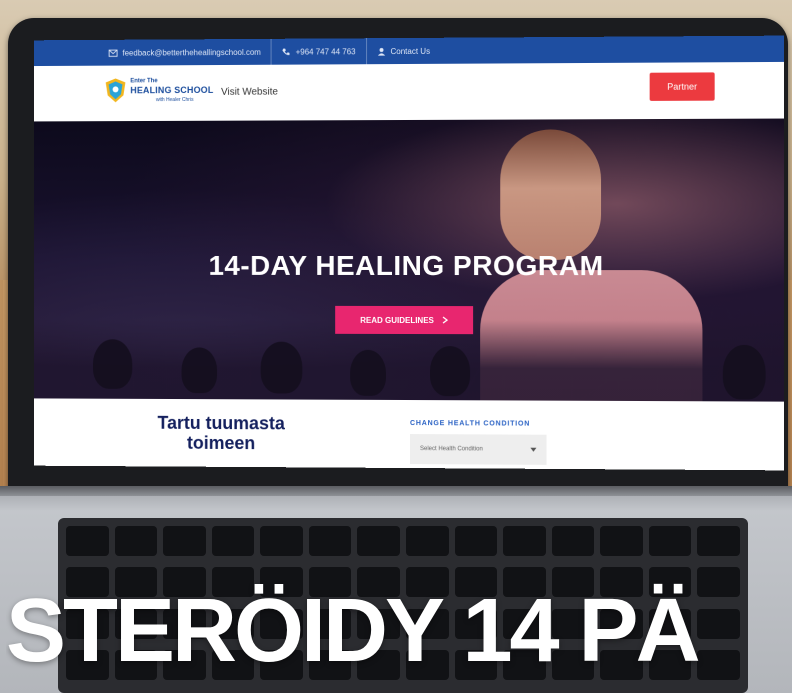 This screenshot has width=792, height=693. What do you see at coordinates (445, 320) in the screenshot?
I see `chevron-right-icon` at bounding box center [445, 320].